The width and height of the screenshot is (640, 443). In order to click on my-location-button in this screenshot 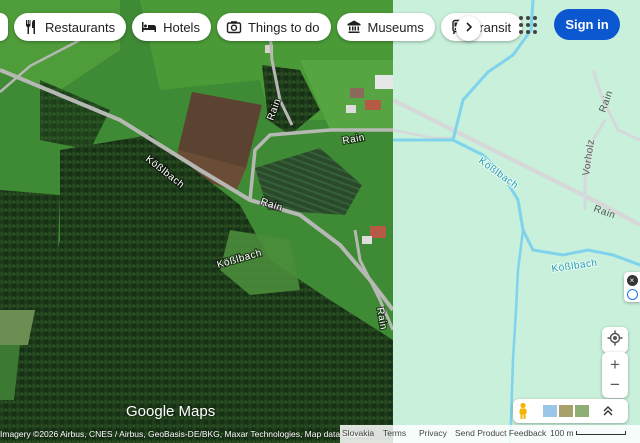, I will do `click(615, 340)`.